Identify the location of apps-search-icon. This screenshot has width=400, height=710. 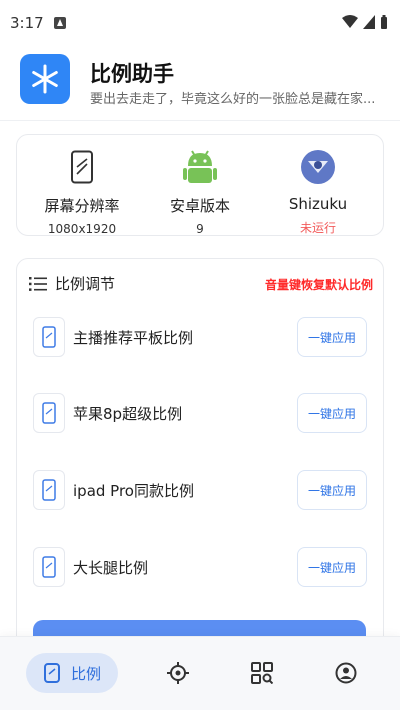
(262, 673).